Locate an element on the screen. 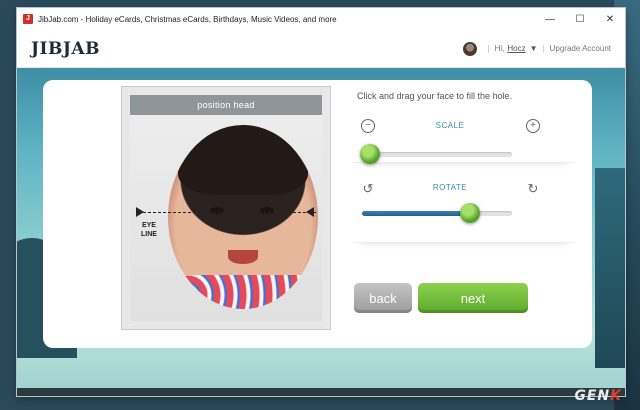 Image resolution: width=640 pixels, height=410 pixels. watermark-accent: K is located at coordinates (616, 396).